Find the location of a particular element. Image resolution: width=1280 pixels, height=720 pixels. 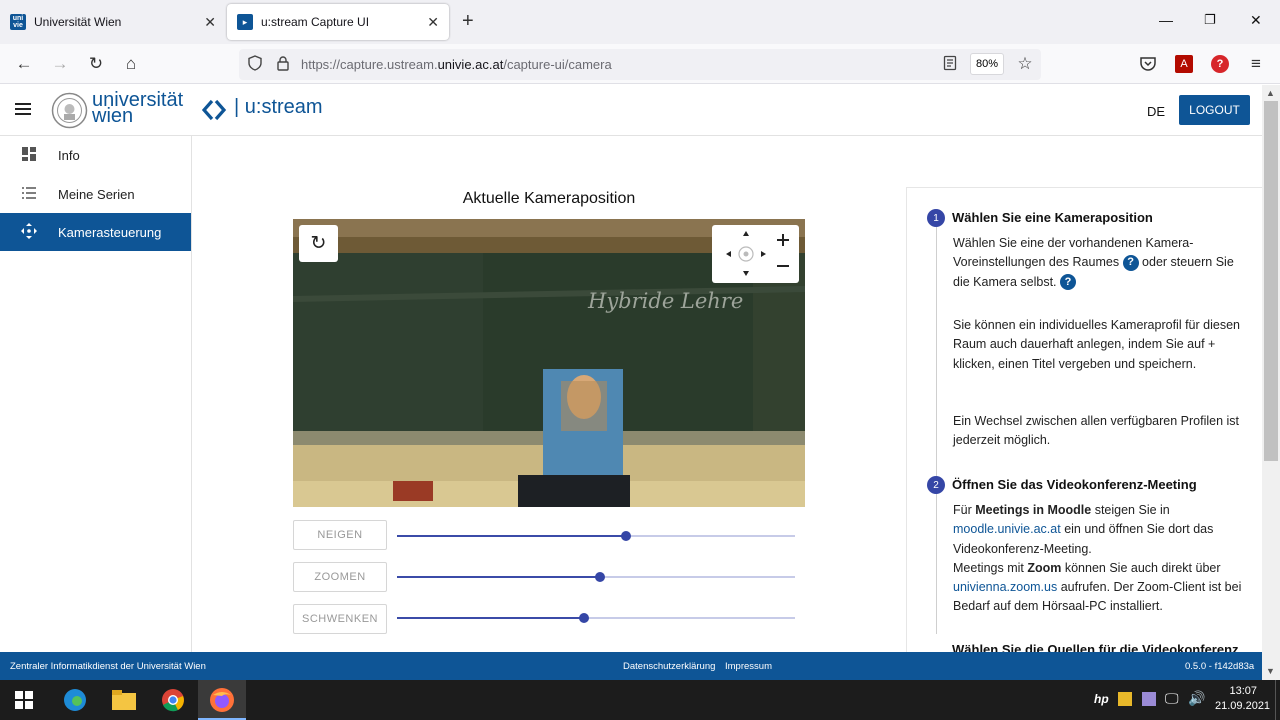

pan-slider is located at coordinates (596, 618).